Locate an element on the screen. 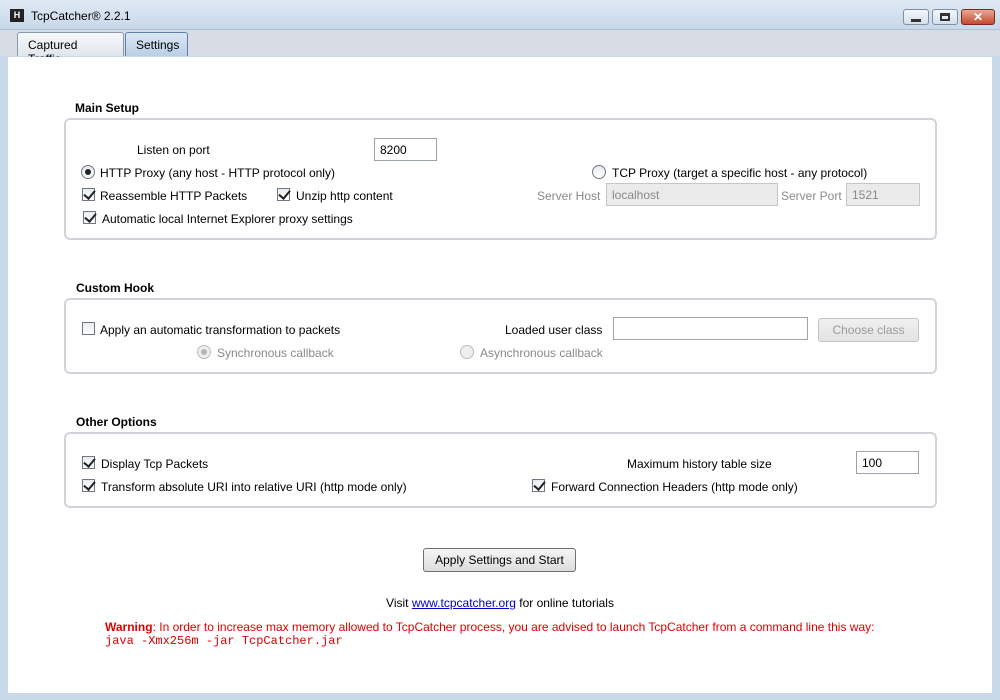 The width and height of the screenshot is (1000, 700). display-tcp-label: Display Tcp Packets is located at coordinates (155, 464).